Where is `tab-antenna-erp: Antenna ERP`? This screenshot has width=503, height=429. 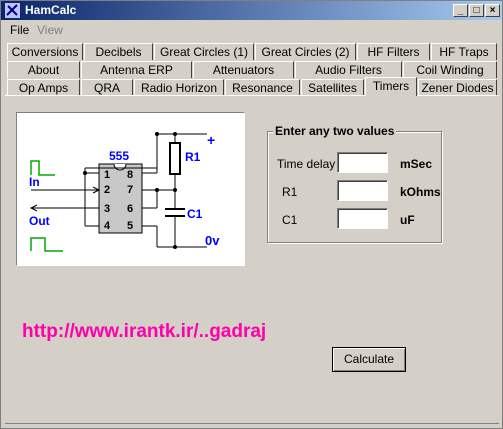 tab-antenna-erp: Antenna ERP is located at coordinates (136, 69).